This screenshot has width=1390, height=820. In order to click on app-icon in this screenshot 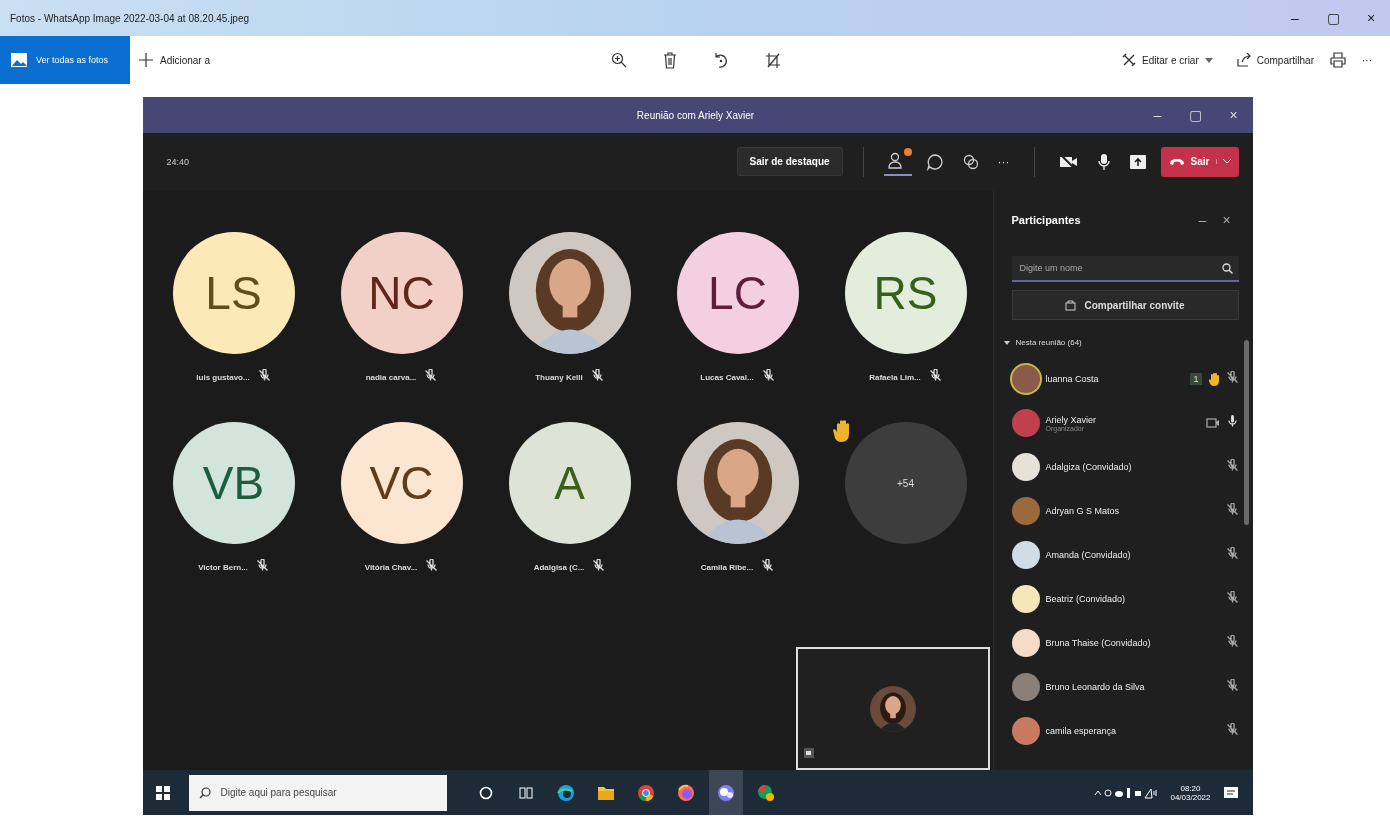, I will do `click(765, 792)`.